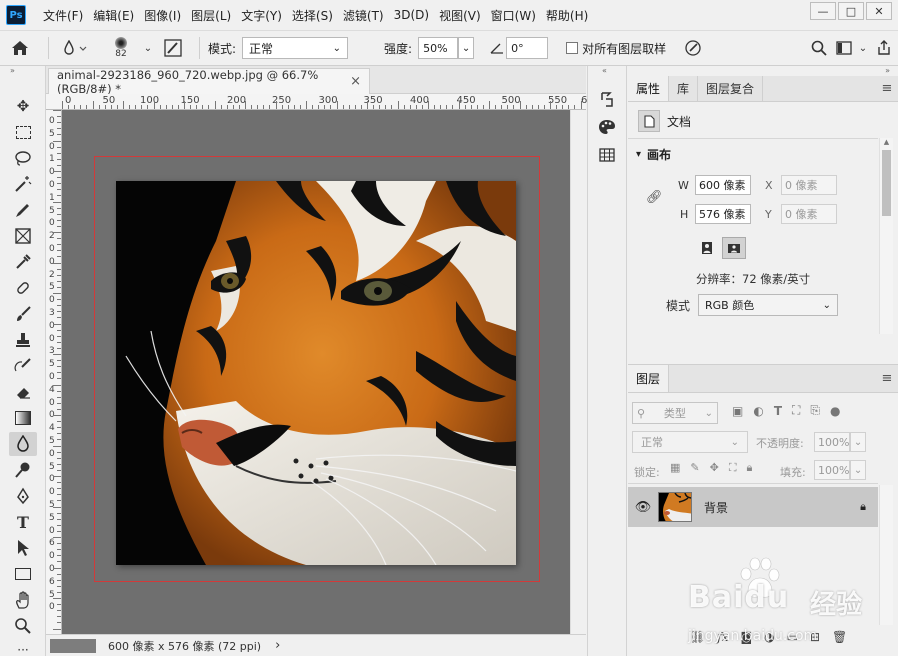 Image resolution: width=898 pixels, height=656 pixels. Describe the element at coordinates (723, 214) in the screenshot. I see `height-field: 576 像素` at that location.